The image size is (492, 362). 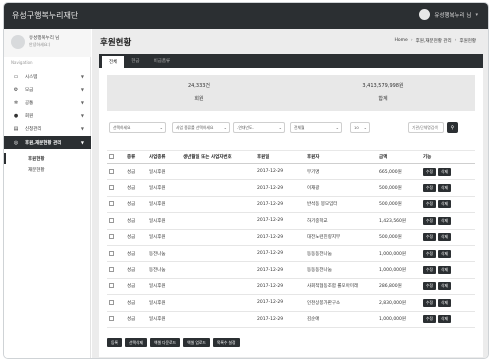 I want to click on cell-actions: 수정 삭제, so click(x=448, y=172).